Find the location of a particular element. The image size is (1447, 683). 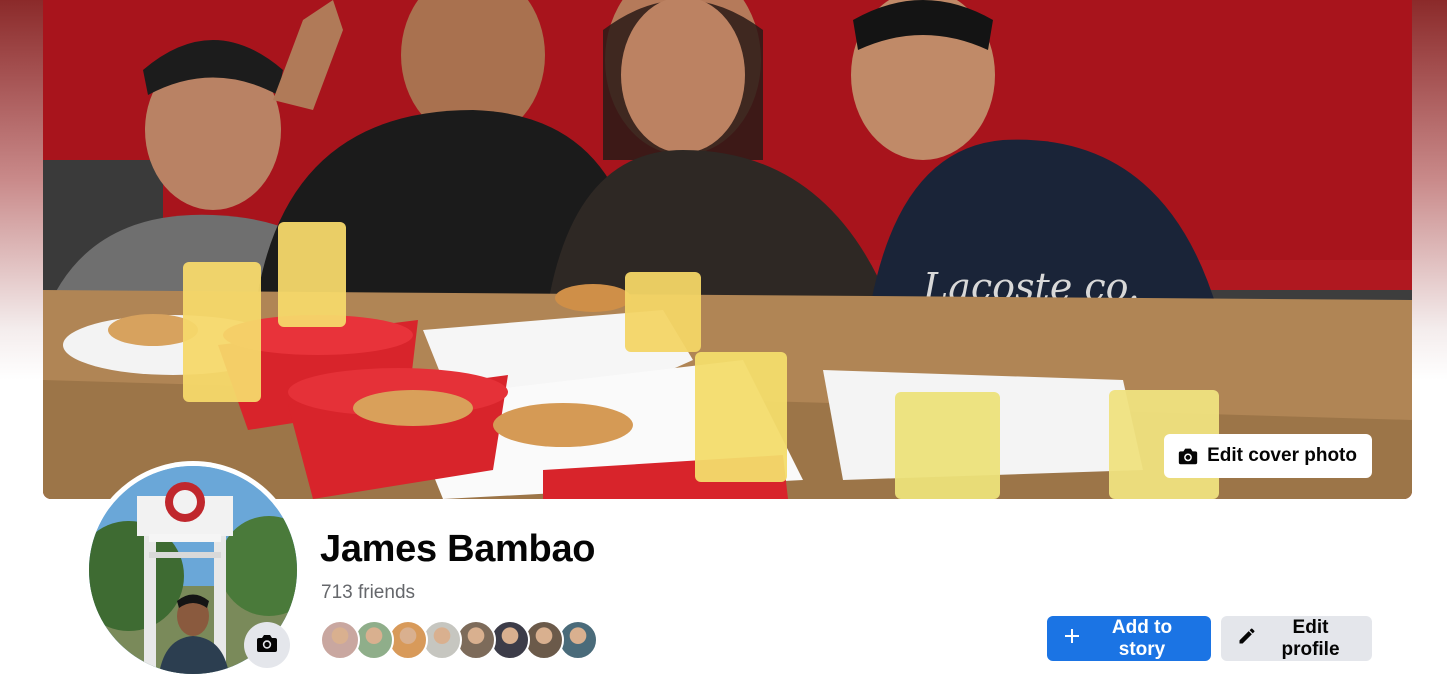

add-to-story-button: Add to story is located at coordinates (1129, 638).